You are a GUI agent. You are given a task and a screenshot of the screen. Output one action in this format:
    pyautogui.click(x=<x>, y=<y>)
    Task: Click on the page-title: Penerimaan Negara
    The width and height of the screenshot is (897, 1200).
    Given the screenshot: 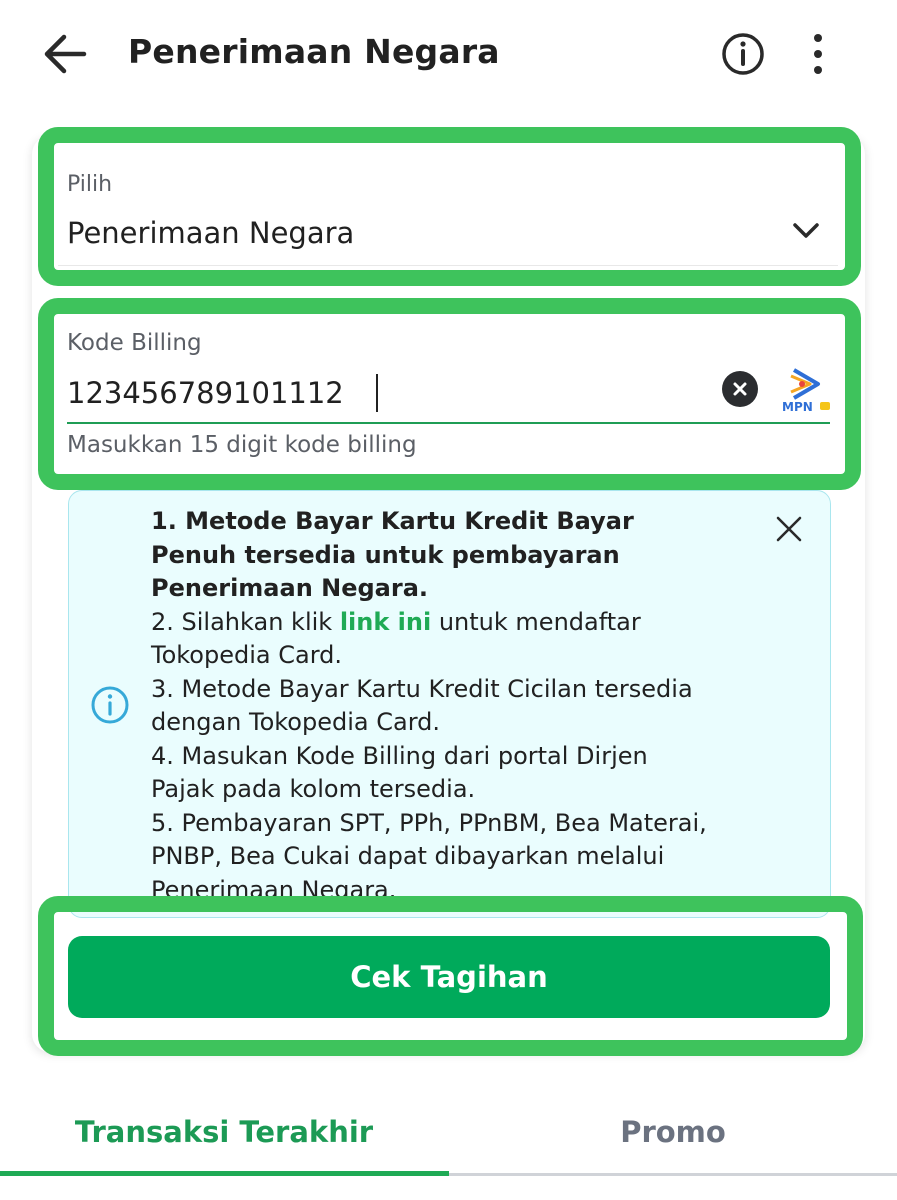 What is the action you would take?
    pyautogui.click(x=314, y=51)
    